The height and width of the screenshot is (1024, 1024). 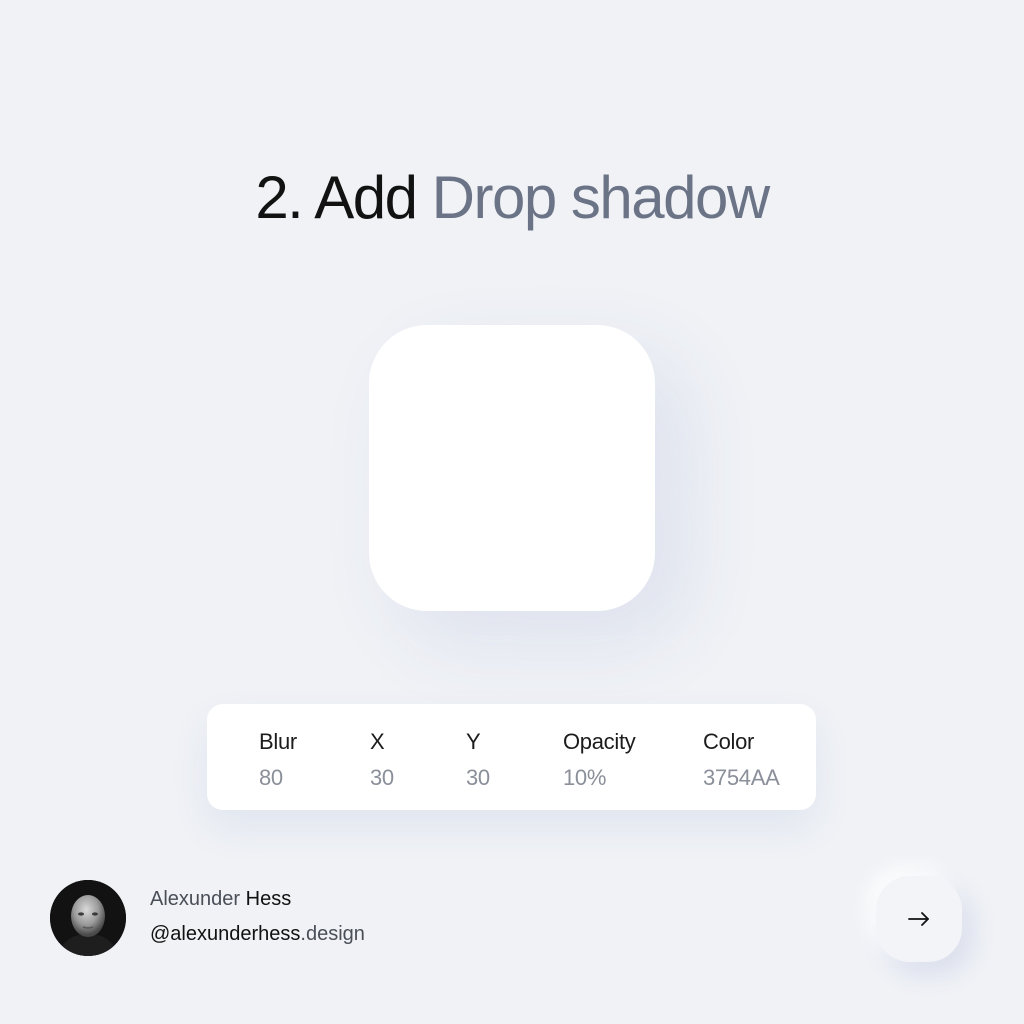 What do you see at coordinates (225, 934) in the screenshot?
I see `handle-main: @alexunderhess` at bounding box center [225, 934].